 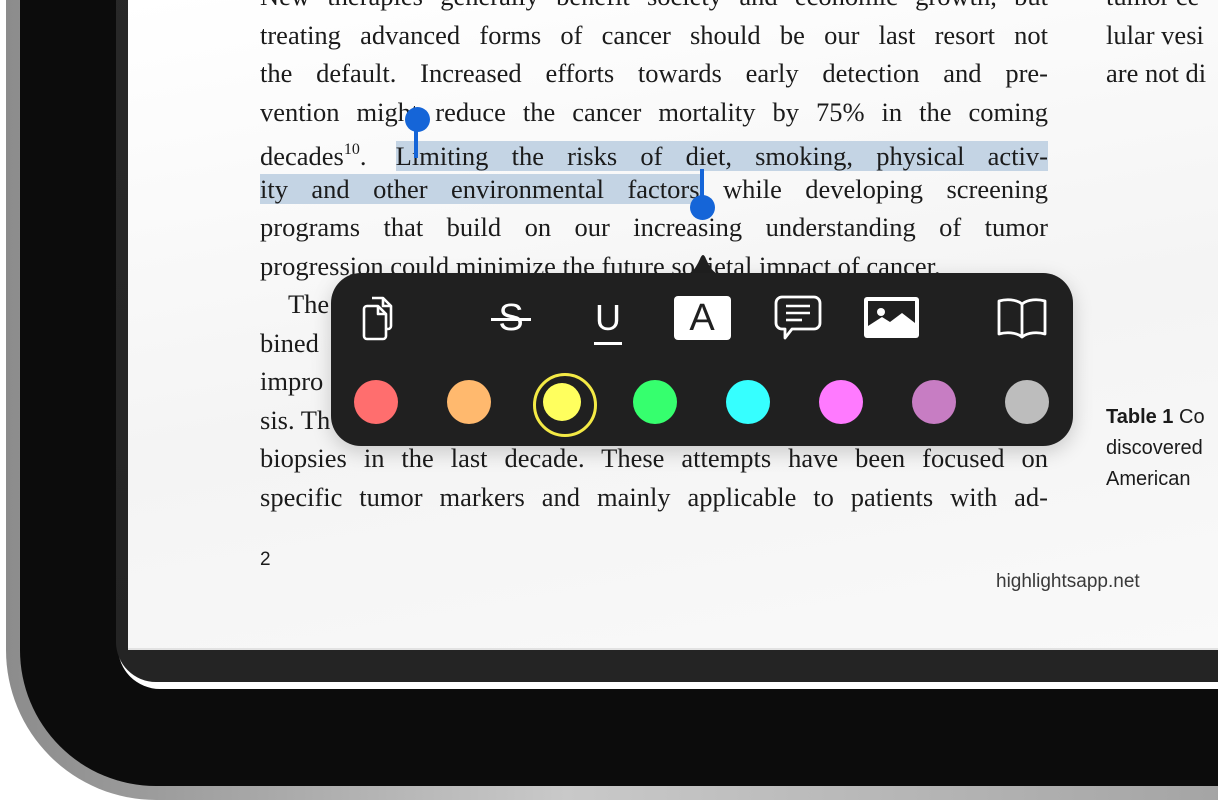 I want to click on comment-icon, so click(x=798, y=317).